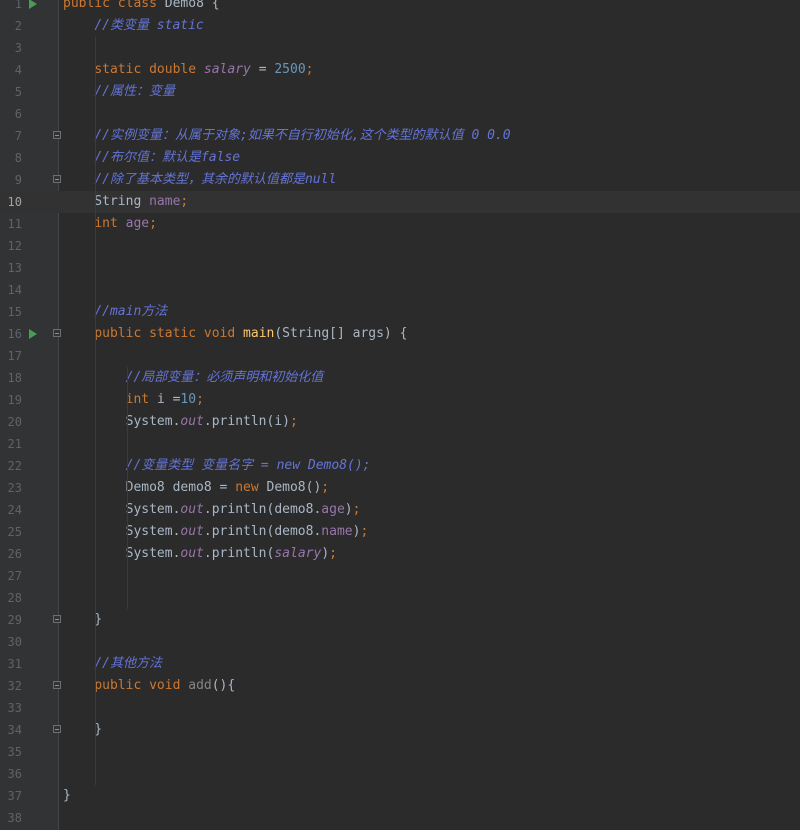 The width and height of the screenshot is (800, 830). I want to click on code-line: 14, so click(400, 290).